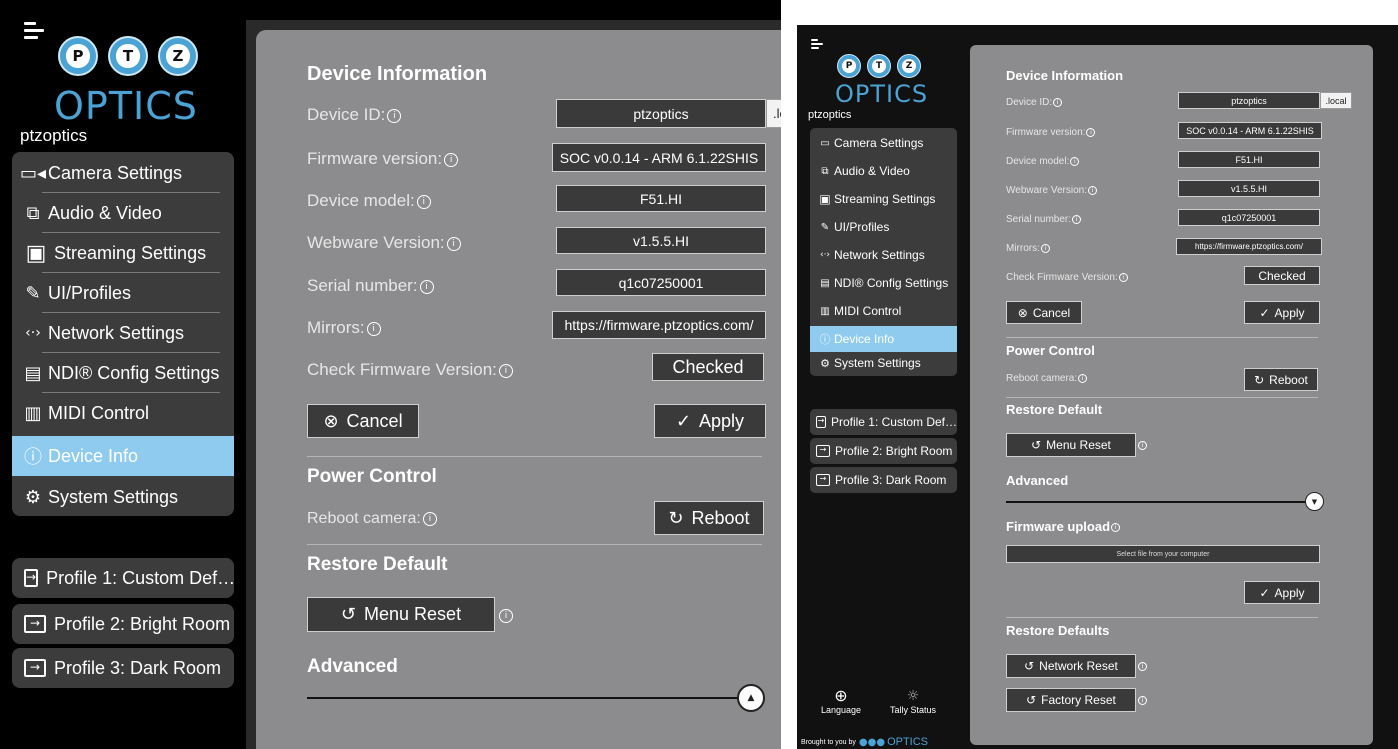 Image resolution: width=1398 pixels, height=749 pixels. I want to click on network-reset-button: ↺ Network Reset, so click(1071, 666).